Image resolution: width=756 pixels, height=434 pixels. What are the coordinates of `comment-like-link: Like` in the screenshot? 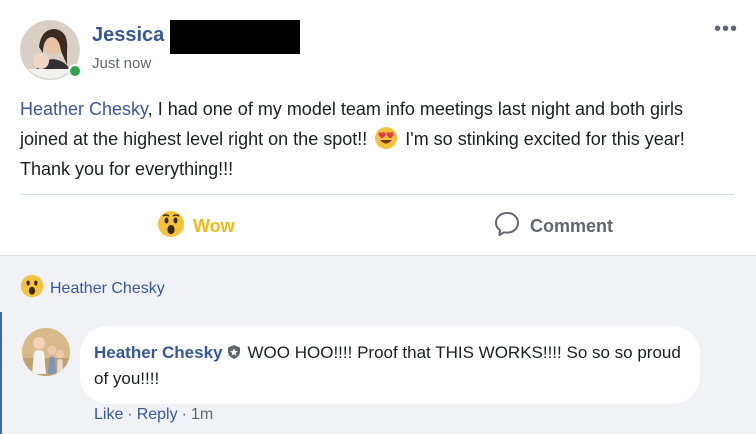 It's located at (108, 414).